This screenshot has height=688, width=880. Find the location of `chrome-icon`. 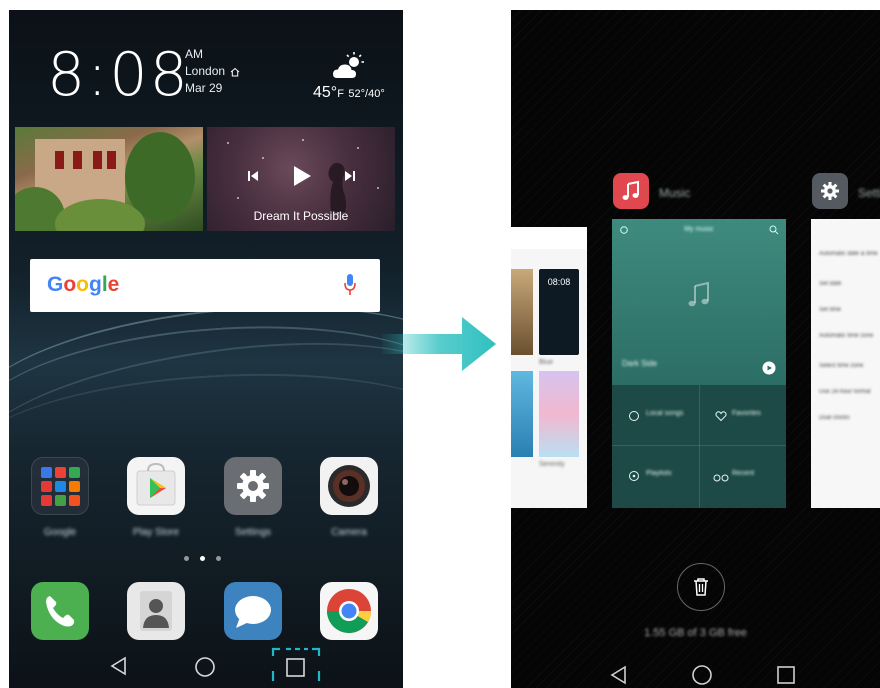

chrome-icon is located at coordinates (349, 611).